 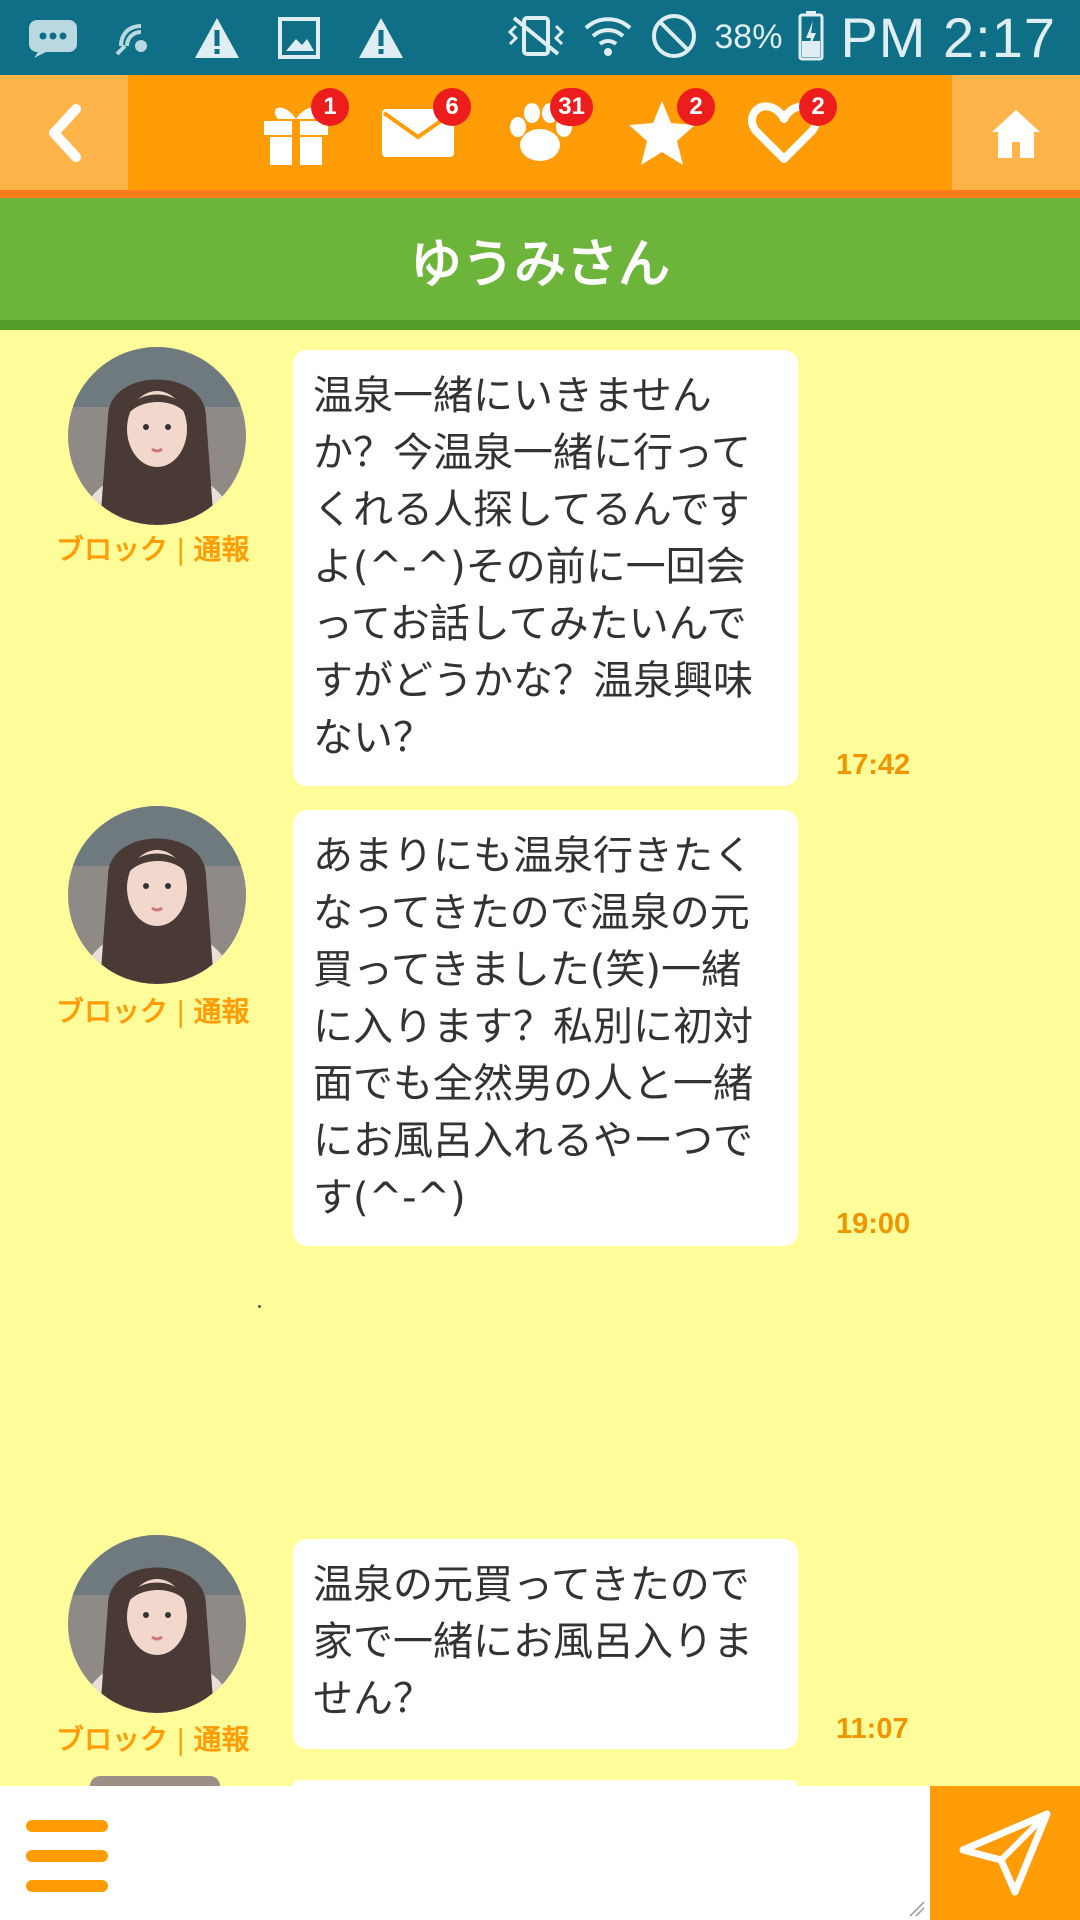 What do you see at coordinates (873, 1224) in the screenshot?
I see `message-time: 19:00` at bounding box center [873, 1224].